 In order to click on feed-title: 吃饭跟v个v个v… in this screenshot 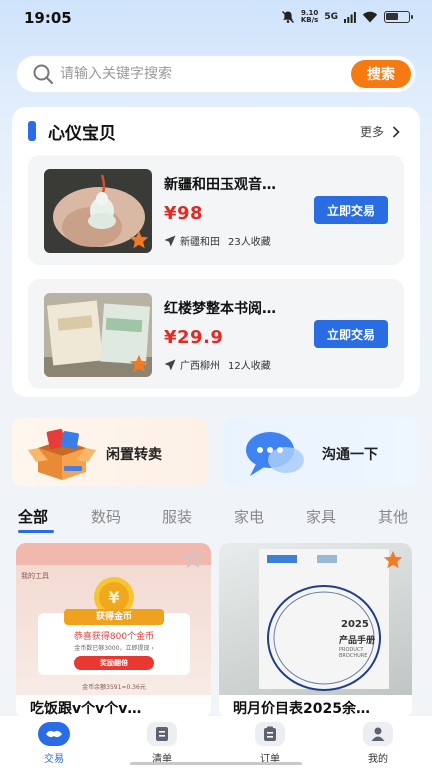, I will do `click(86, 709)`.